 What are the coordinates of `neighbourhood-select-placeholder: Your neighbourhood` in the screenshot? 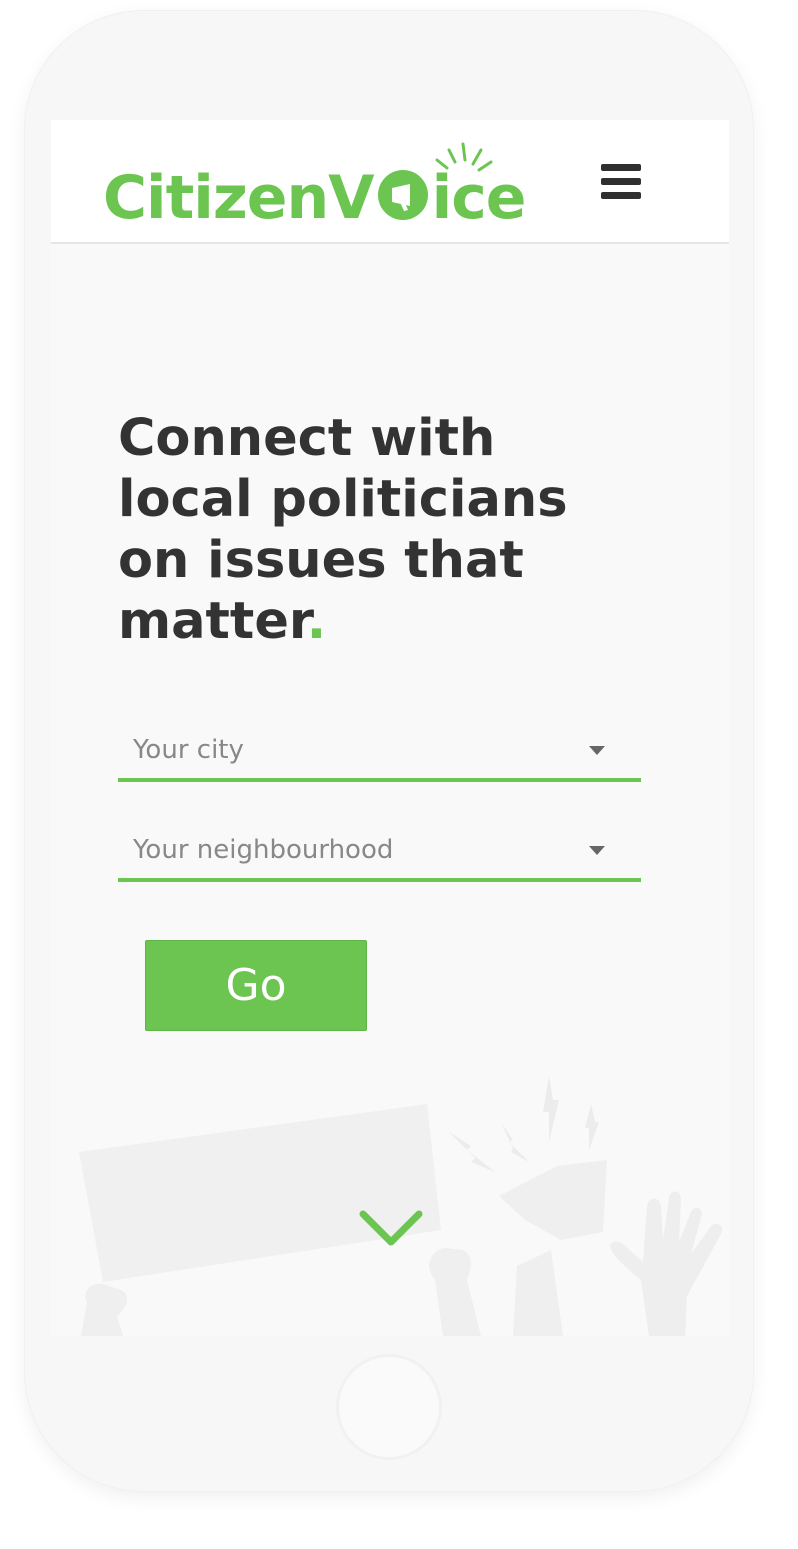 It's located at (263, 850).